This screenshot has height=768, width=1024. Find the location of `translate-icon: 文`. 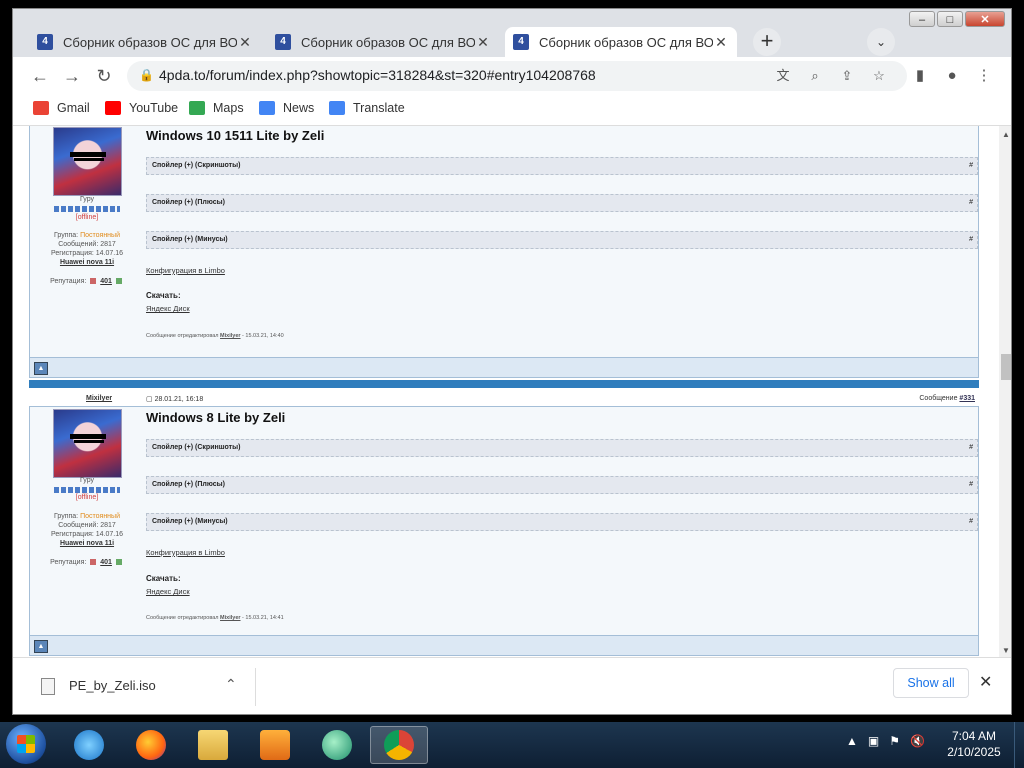

translate-icon: 文 is located at coordinates (783, 76).